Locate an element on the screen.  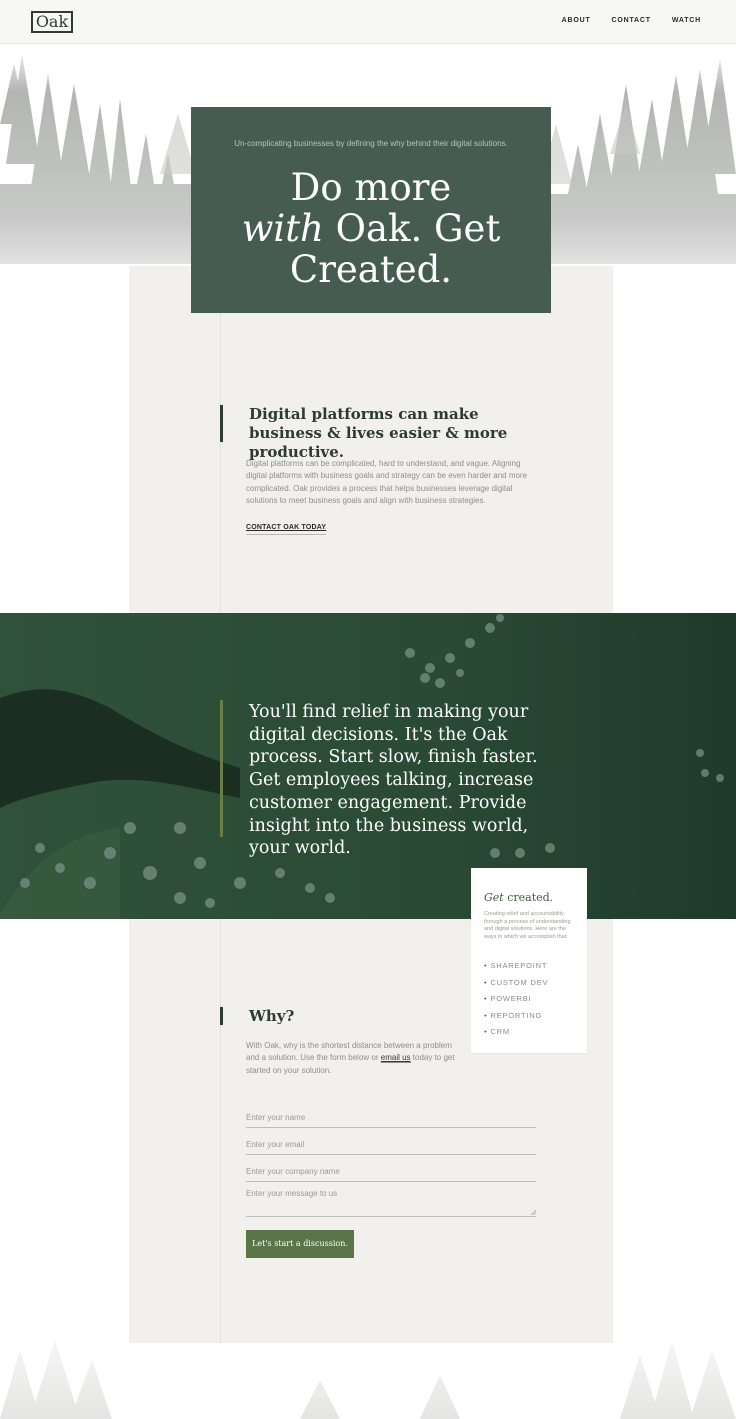
hero-title-line2: Oak. Get is located at coordinates (412, 228).